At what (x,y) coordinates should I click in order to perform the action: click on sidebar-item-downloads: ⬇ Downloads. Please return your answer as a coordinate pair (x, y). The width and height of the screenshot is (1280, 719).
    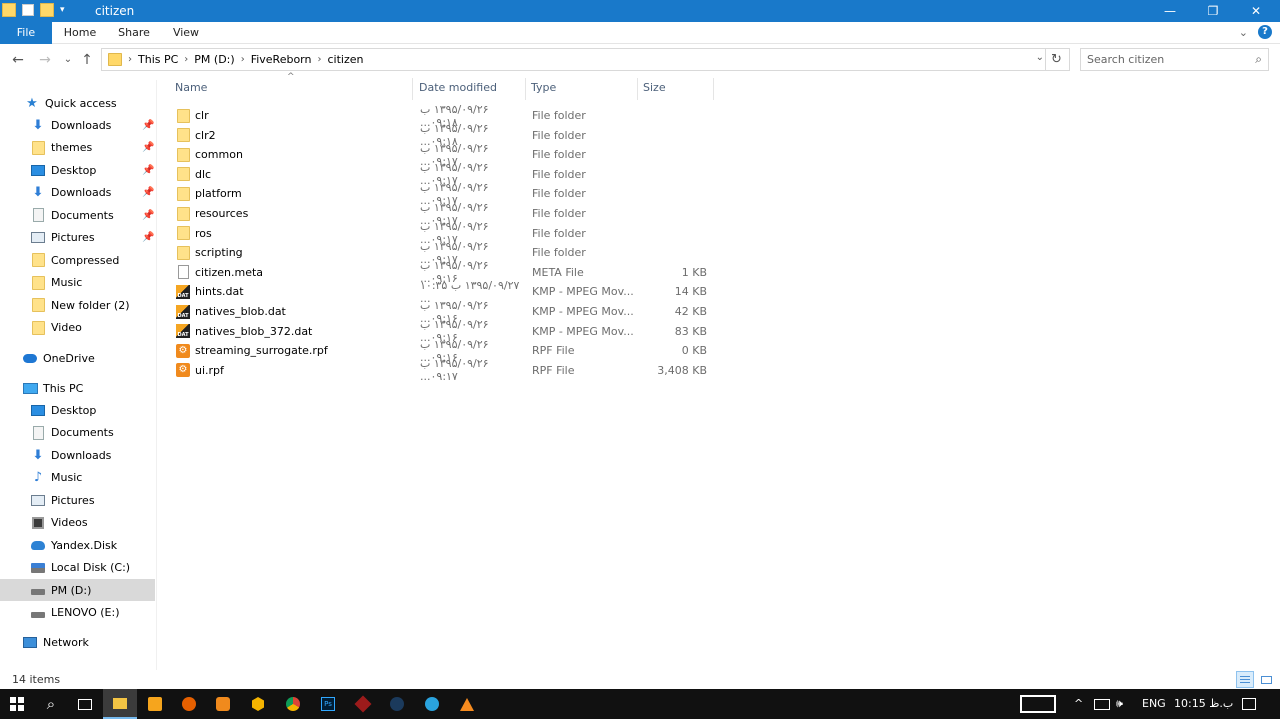
    Looking at the image, I should click on (78, 455).